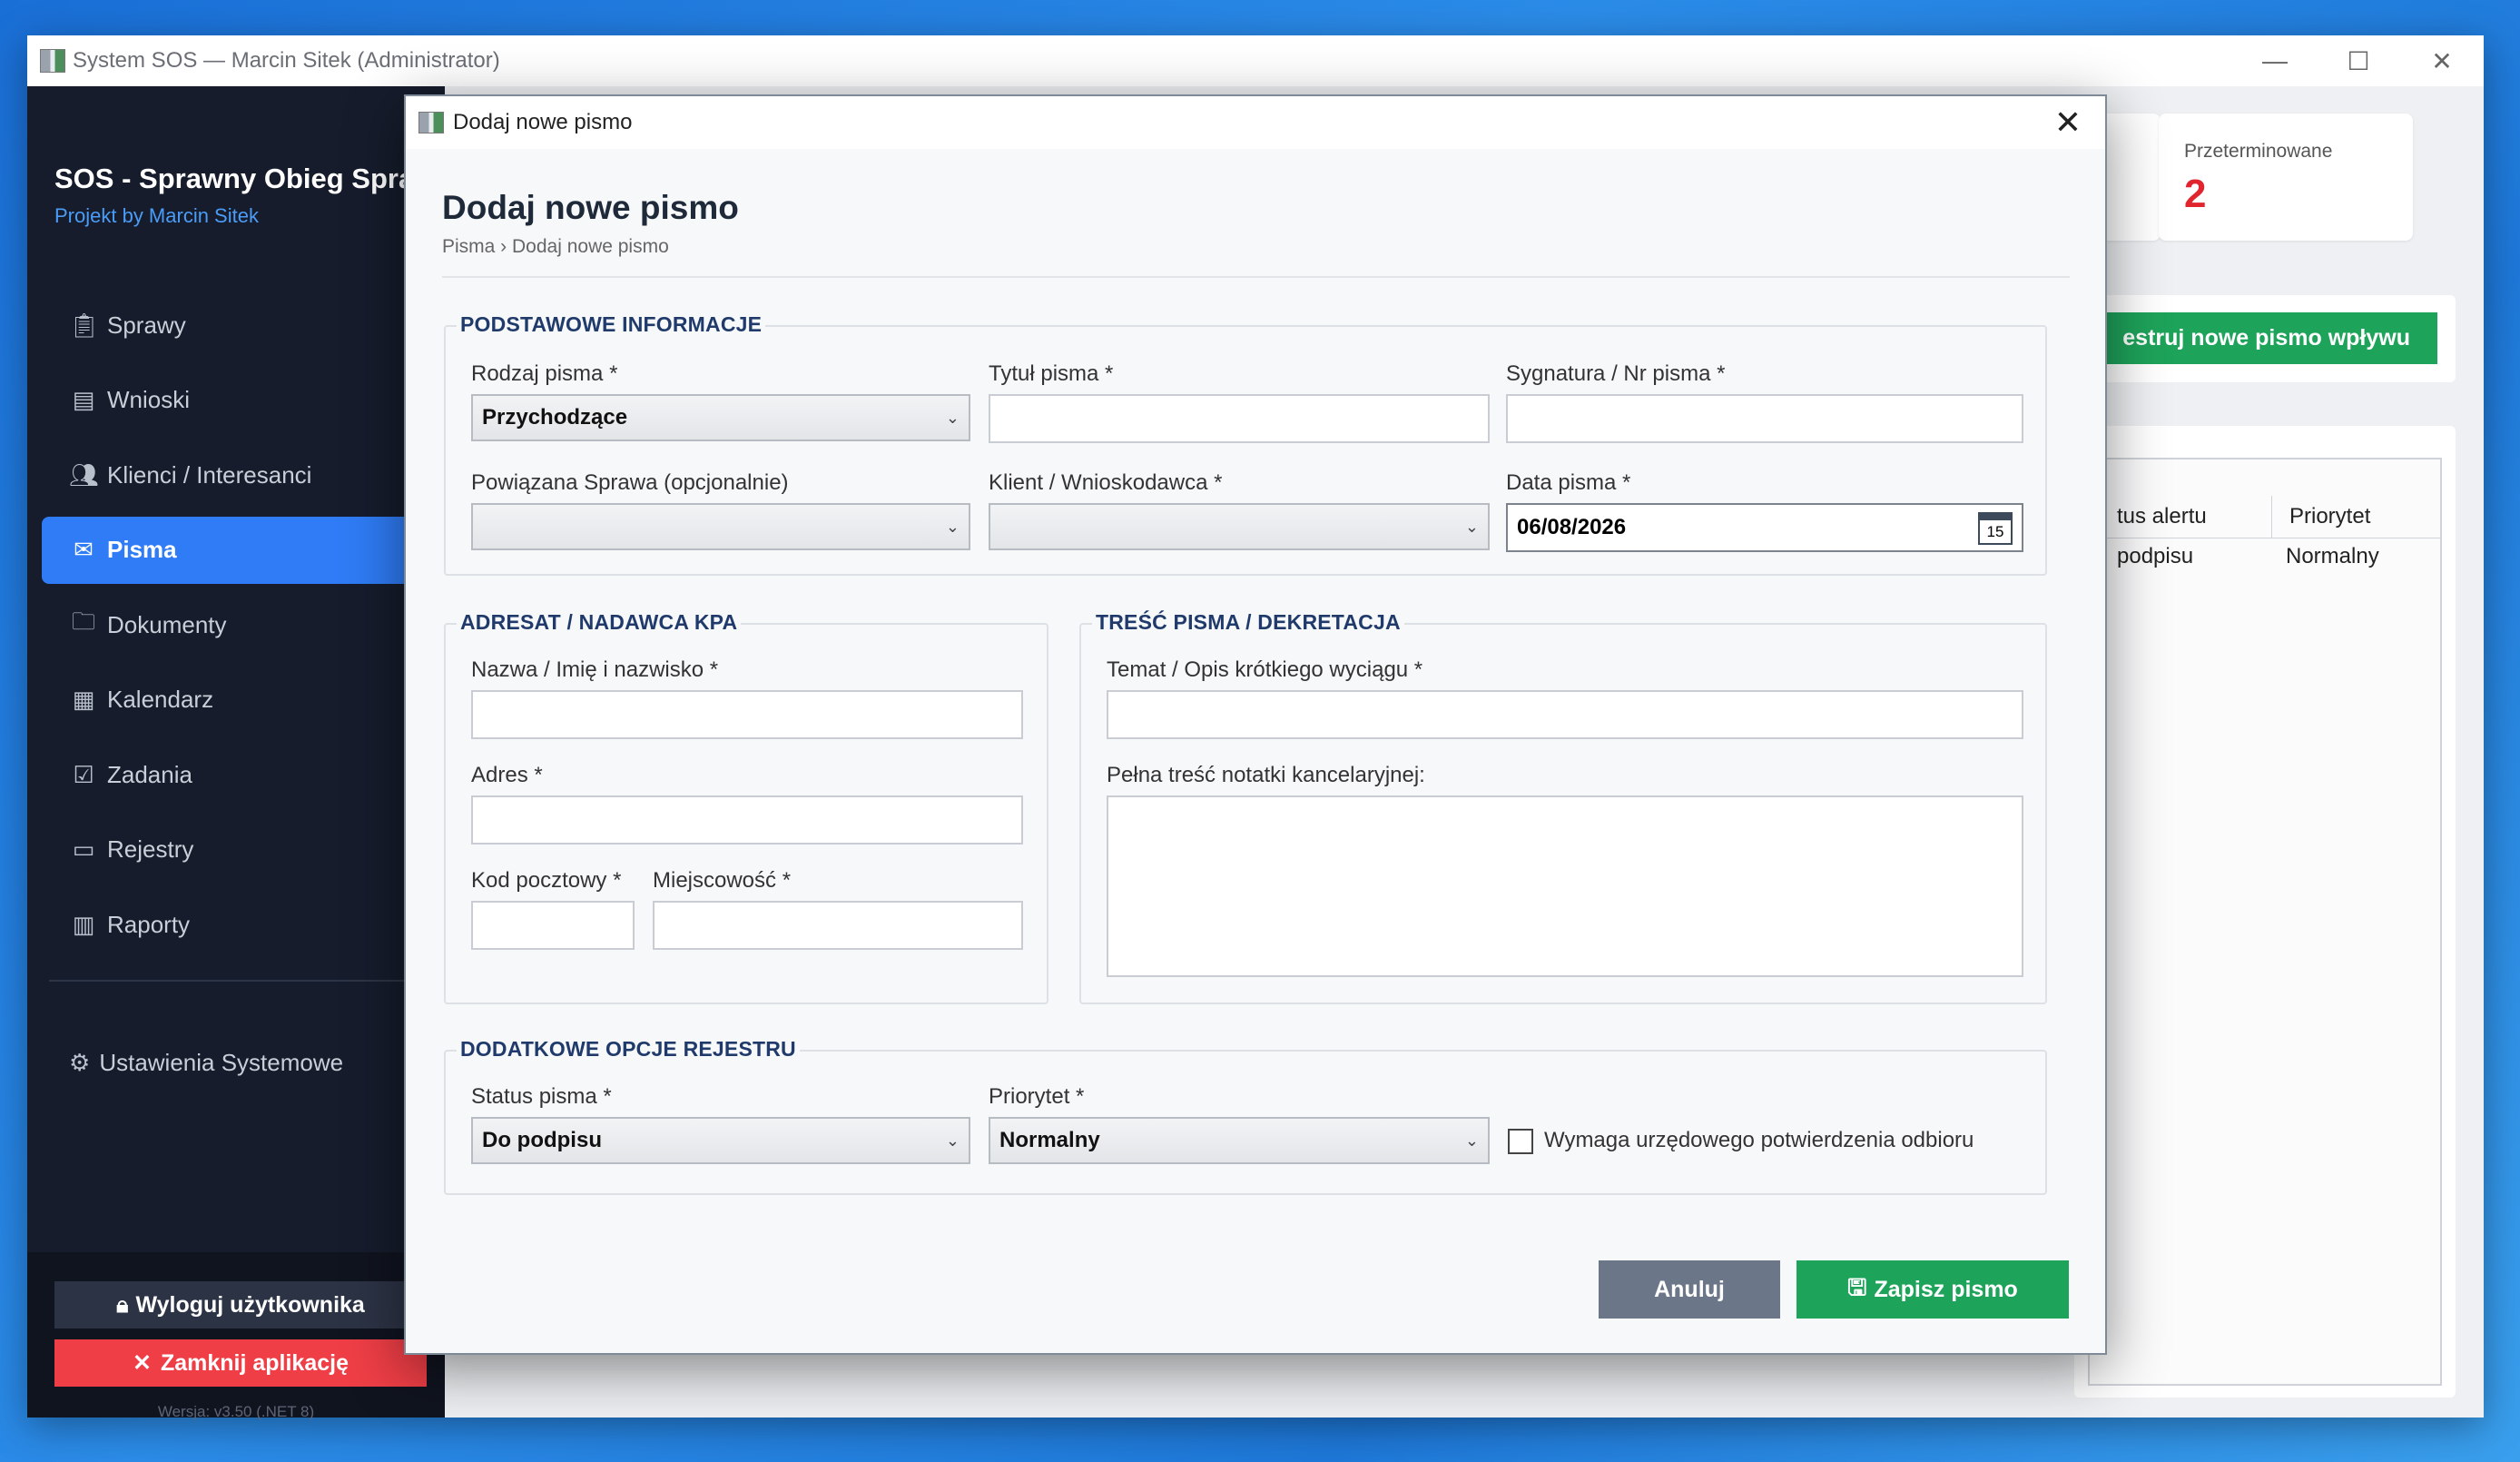 The width and height of the screenshot is (2520, 1462). I want to click on table-header: tus alertu, so click(2162, 516).